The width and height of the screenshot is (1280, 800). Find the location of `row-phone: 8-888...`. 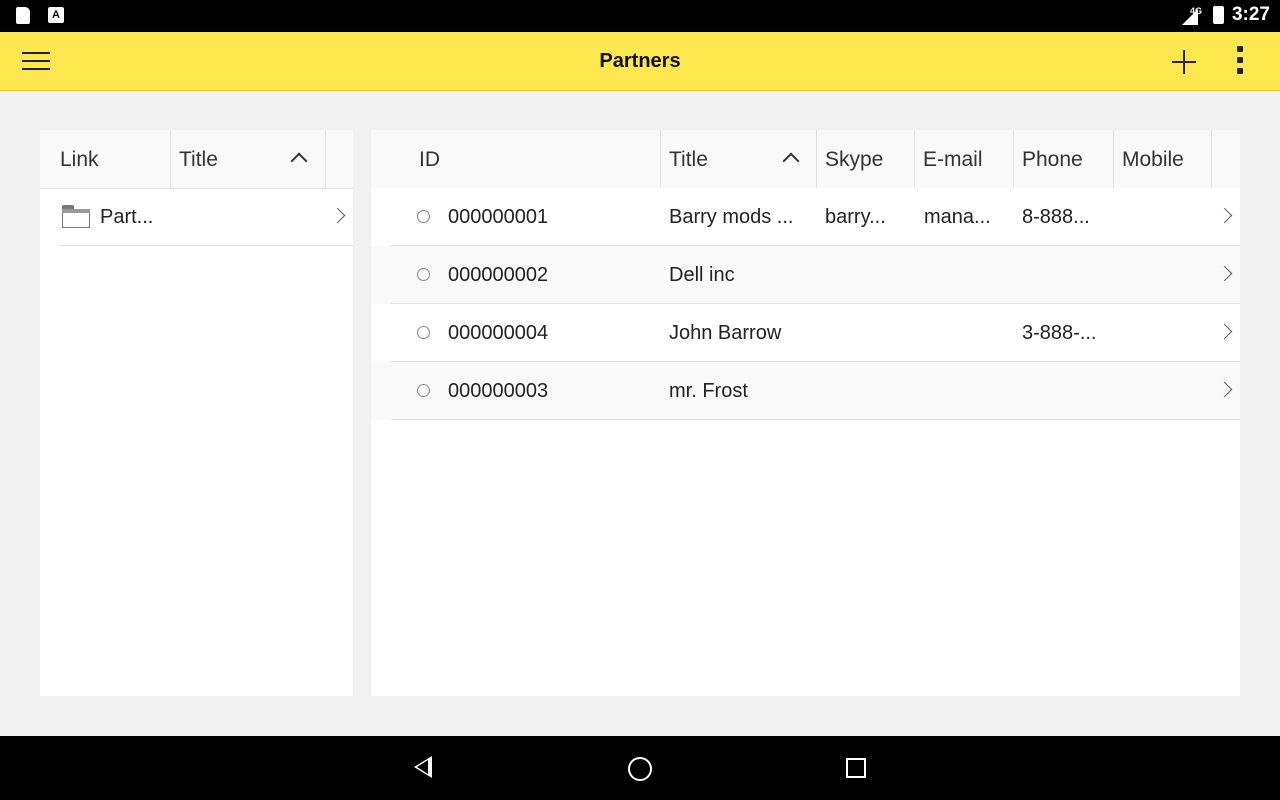

row-phone: 8-888... is located at coordinates (1056, 217).